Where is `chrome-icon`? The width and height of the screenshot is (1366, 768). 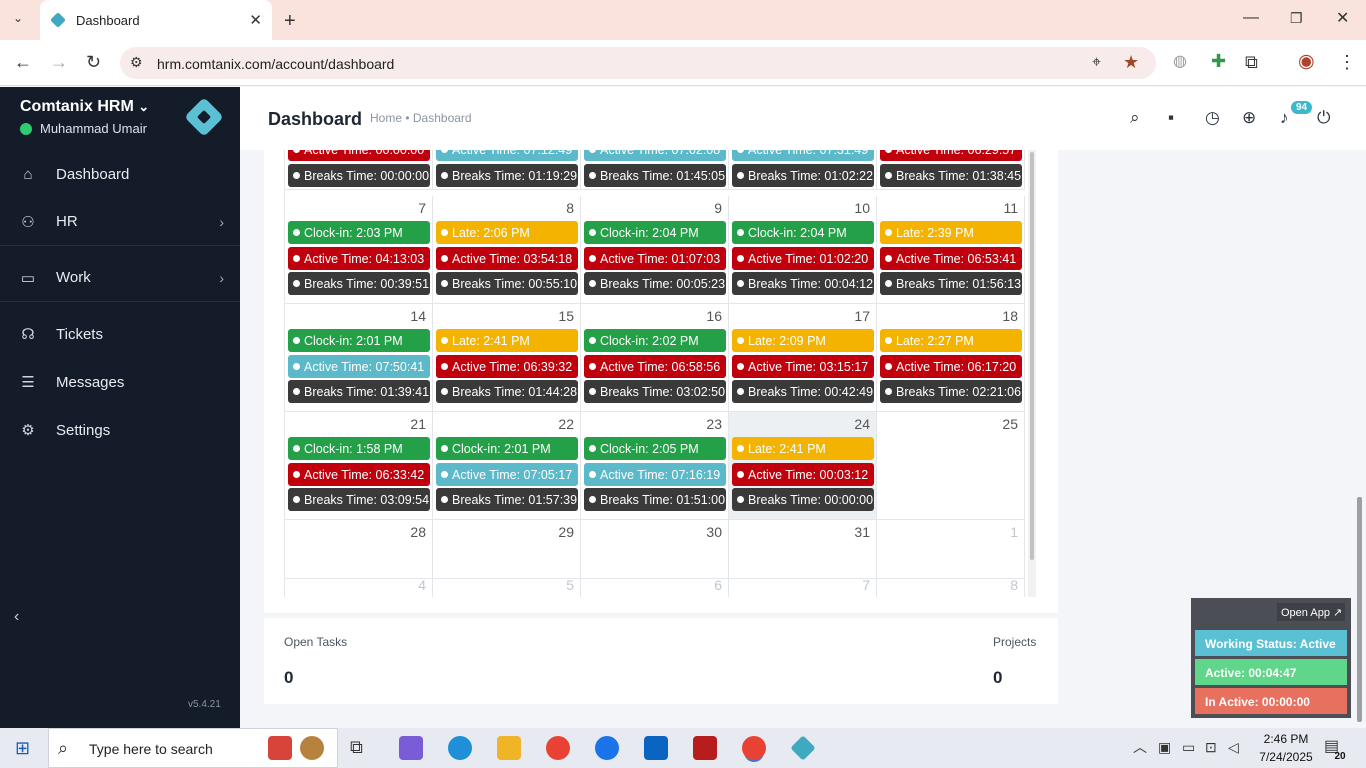
chrome-icon is located at coordinates (558, 748).